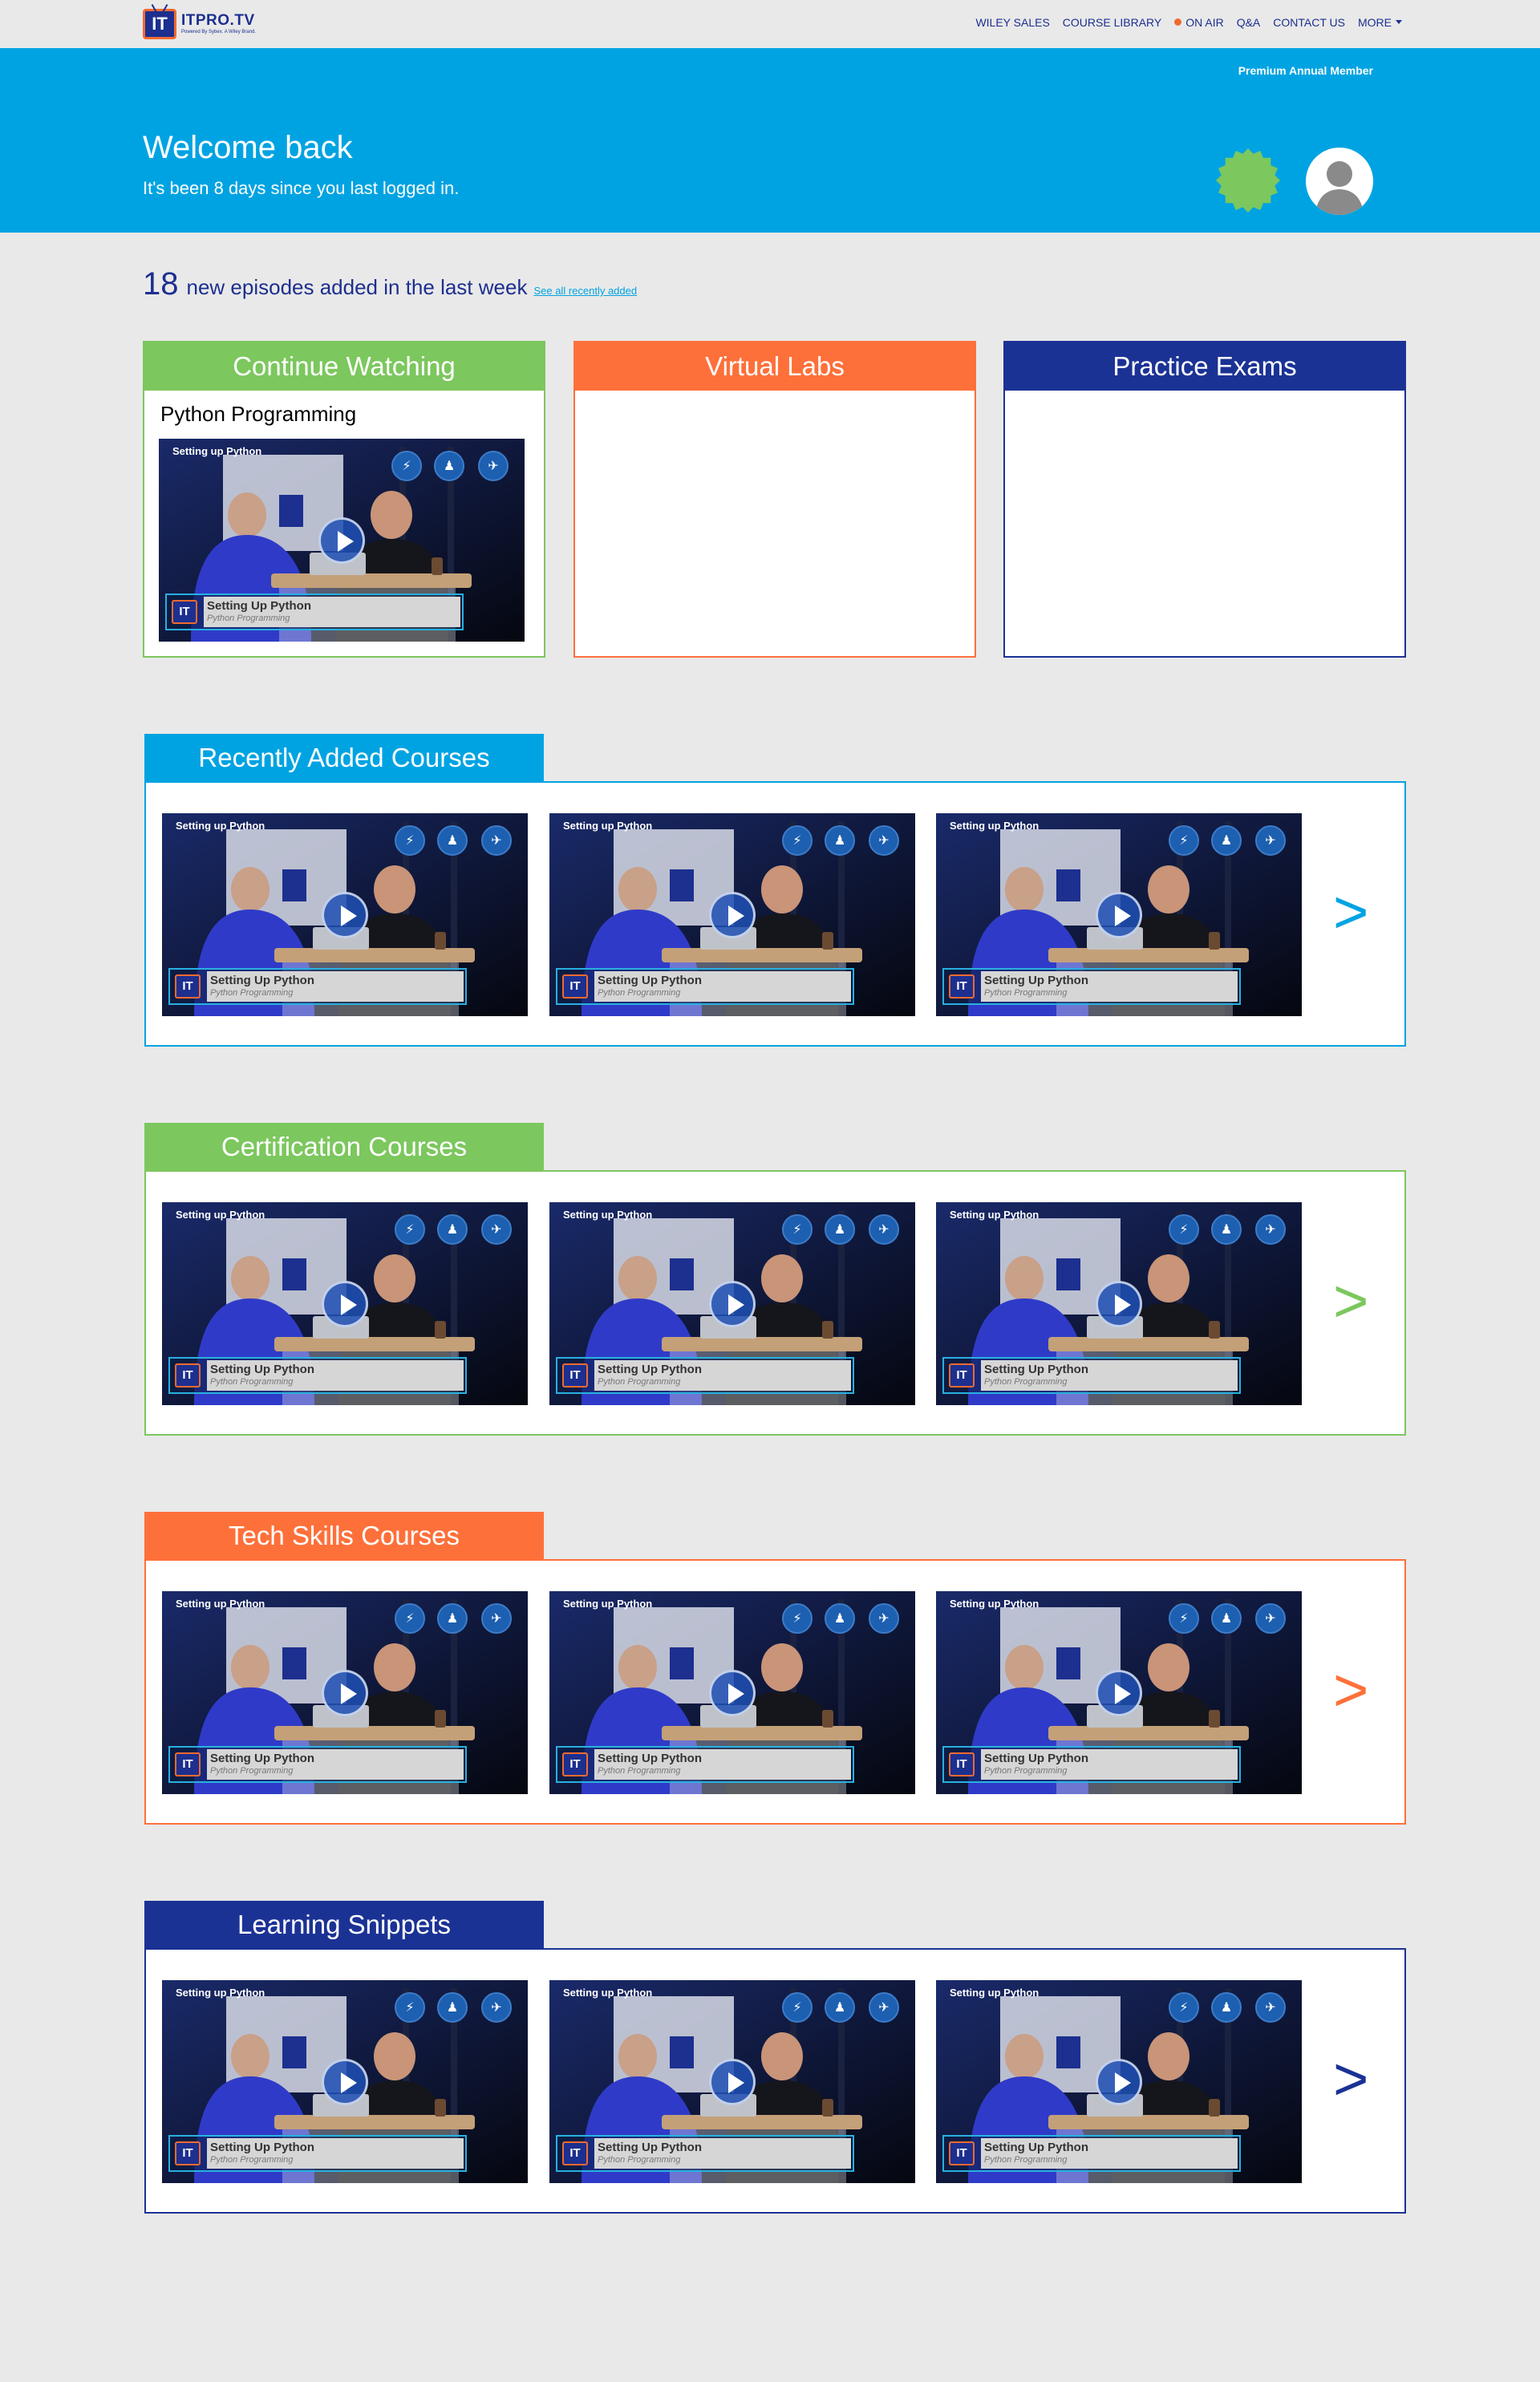  I want to click on user-avatar-icon, so click(1339, 181).